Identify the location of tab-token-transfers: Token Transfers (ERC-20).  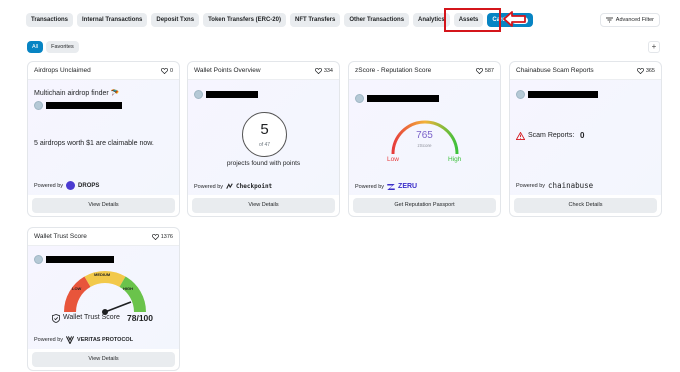
(244, 20).